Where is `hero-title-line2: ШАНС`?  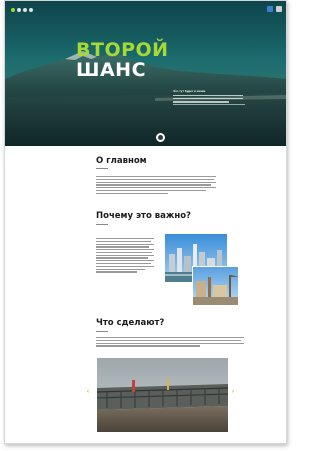 hero-title-line2: ШАНС is located at coordinates (111, 70).